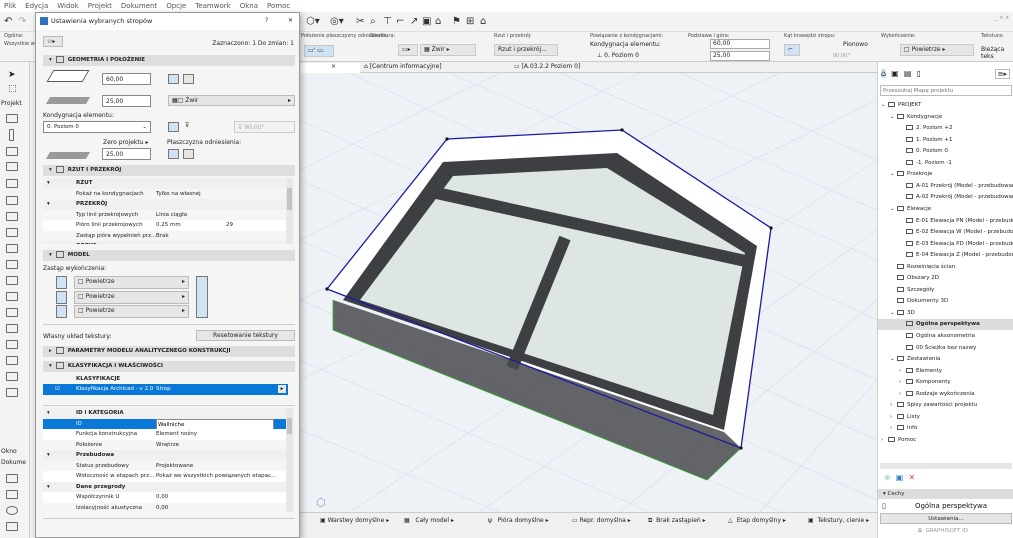 The width and height of the screenshot is (1013, 538). I want to click on tab-plan: ▭ [A.03.2.2 Poziom 0], so click(547, 68).